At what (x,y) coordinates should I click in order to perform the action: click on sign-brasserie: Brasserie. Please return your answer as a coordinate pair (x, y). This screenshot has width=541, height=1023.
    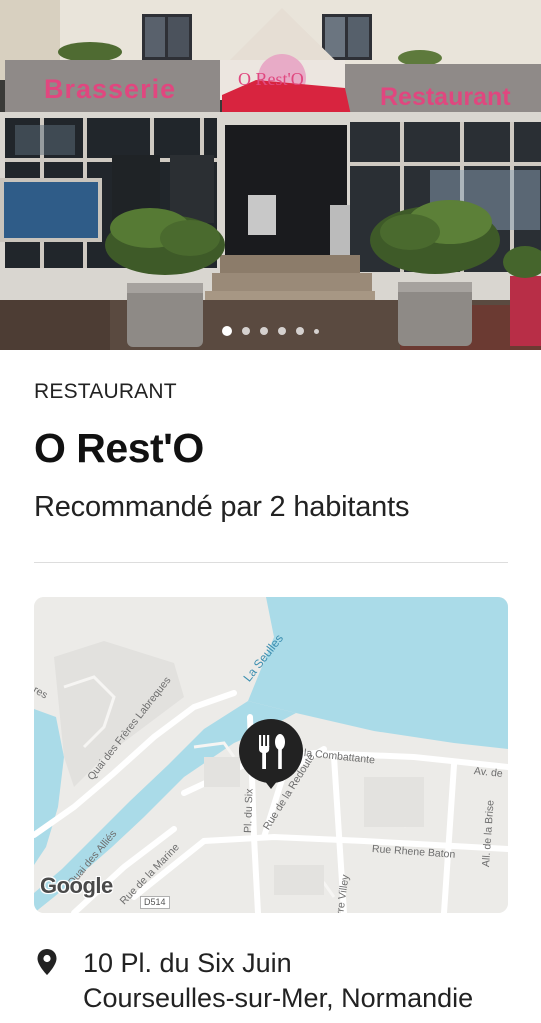
    Looking at the image, I should click on (110, 89).